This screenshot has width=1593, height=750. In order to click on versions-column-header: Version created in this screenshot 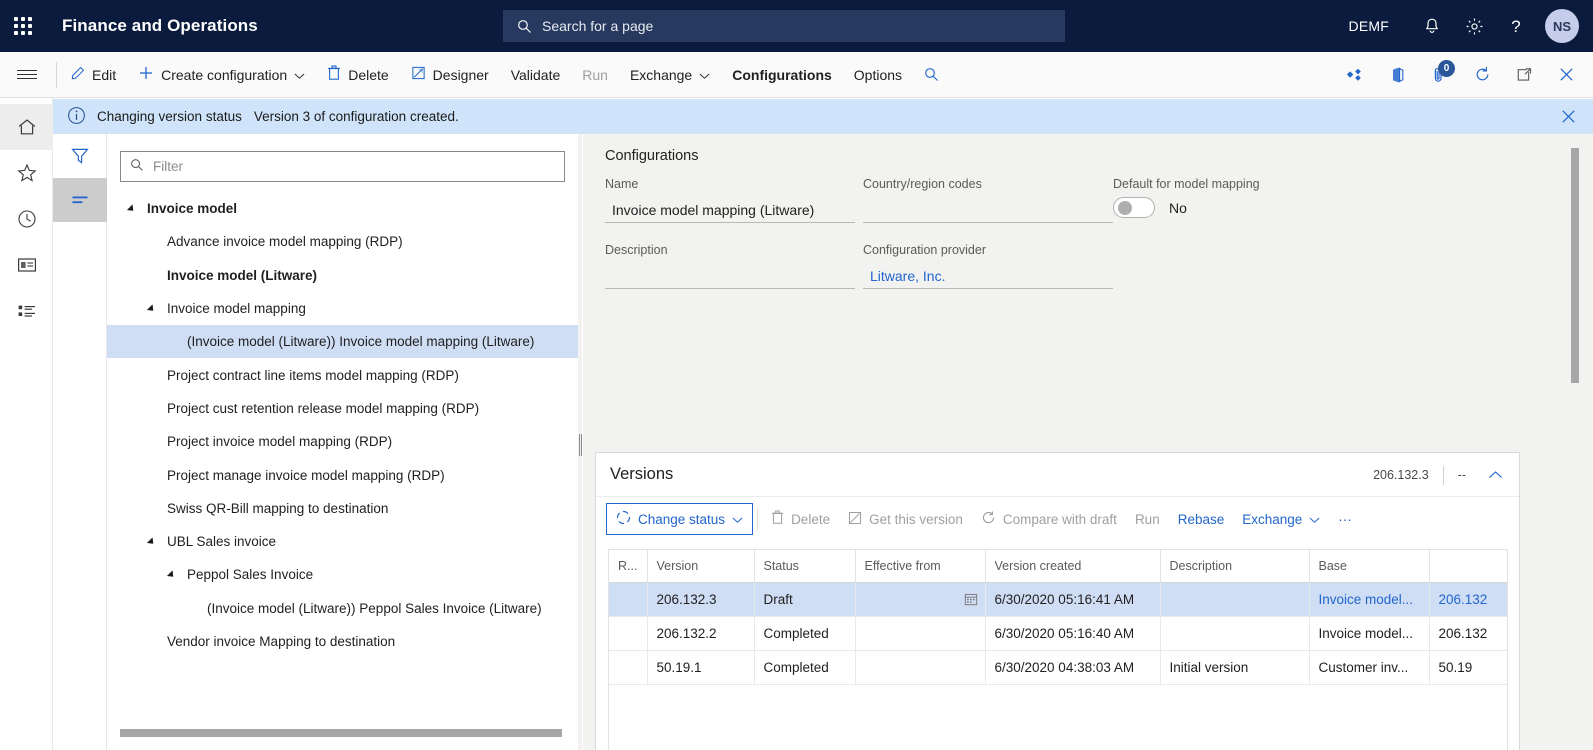, I will do `click(1073, 566)`.